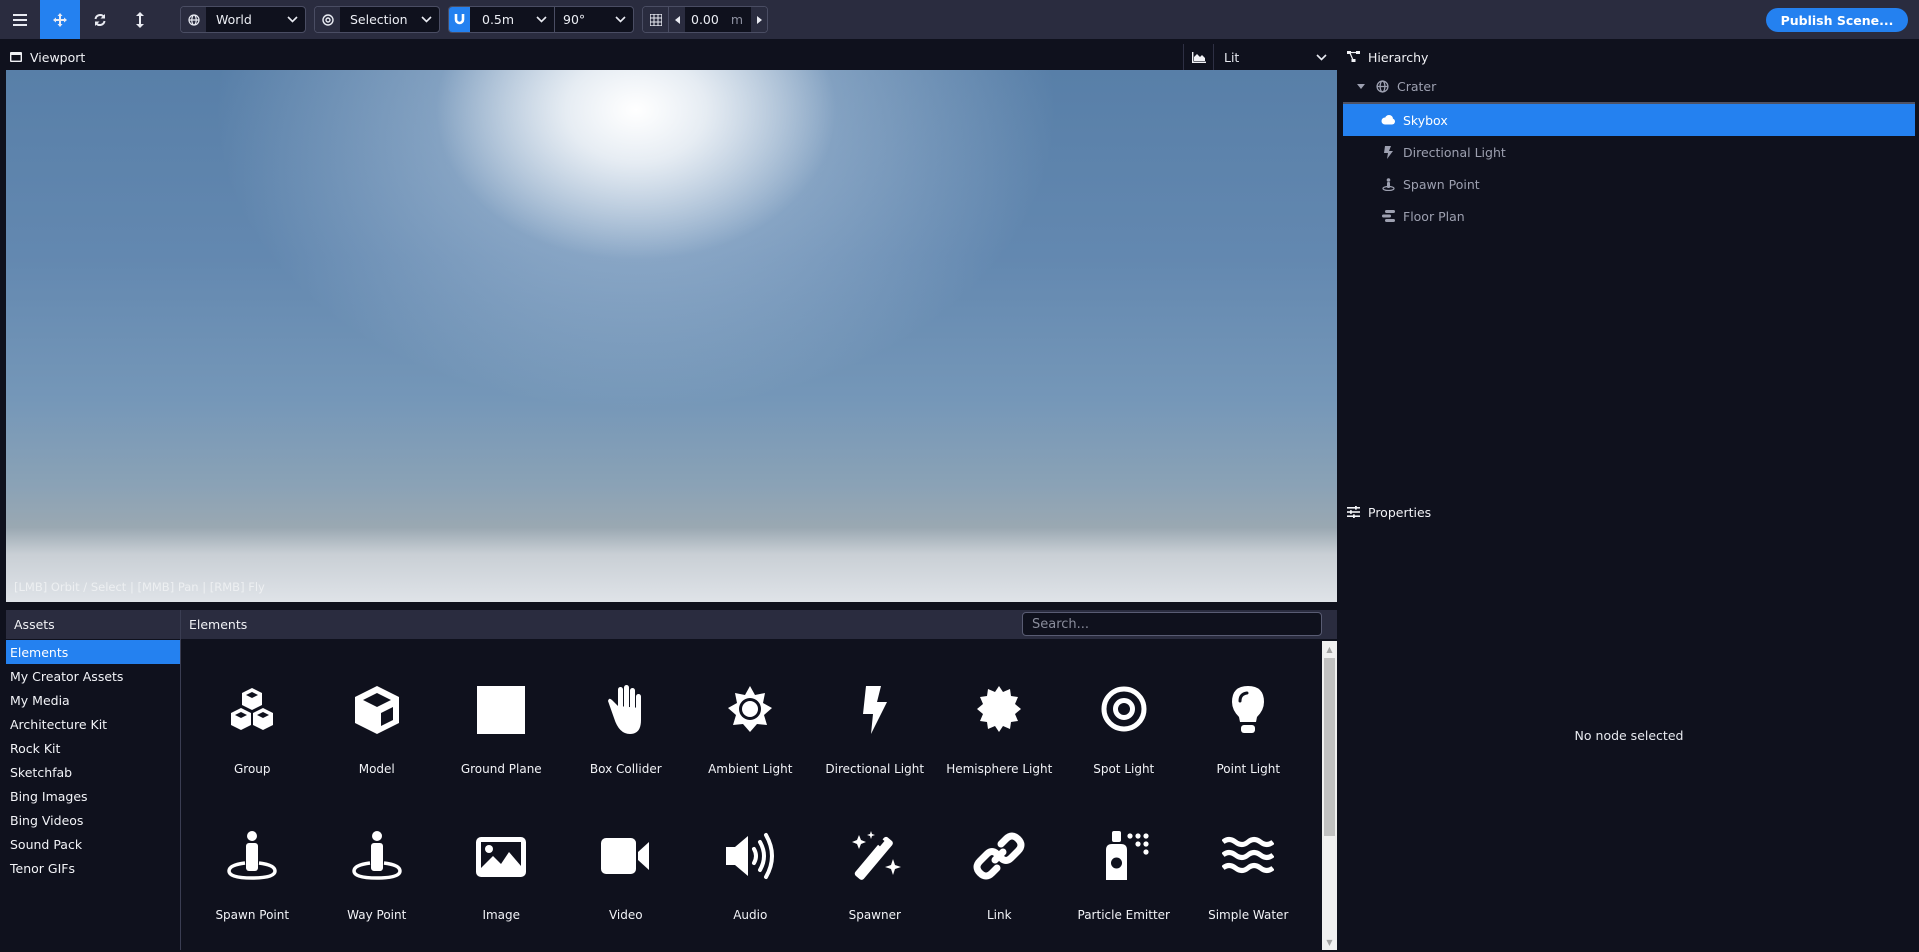 Image resolution: width=1919 pixels, height=952 pixels. I want to click on element-tile-spawner: Spawner, so click(875, 879).